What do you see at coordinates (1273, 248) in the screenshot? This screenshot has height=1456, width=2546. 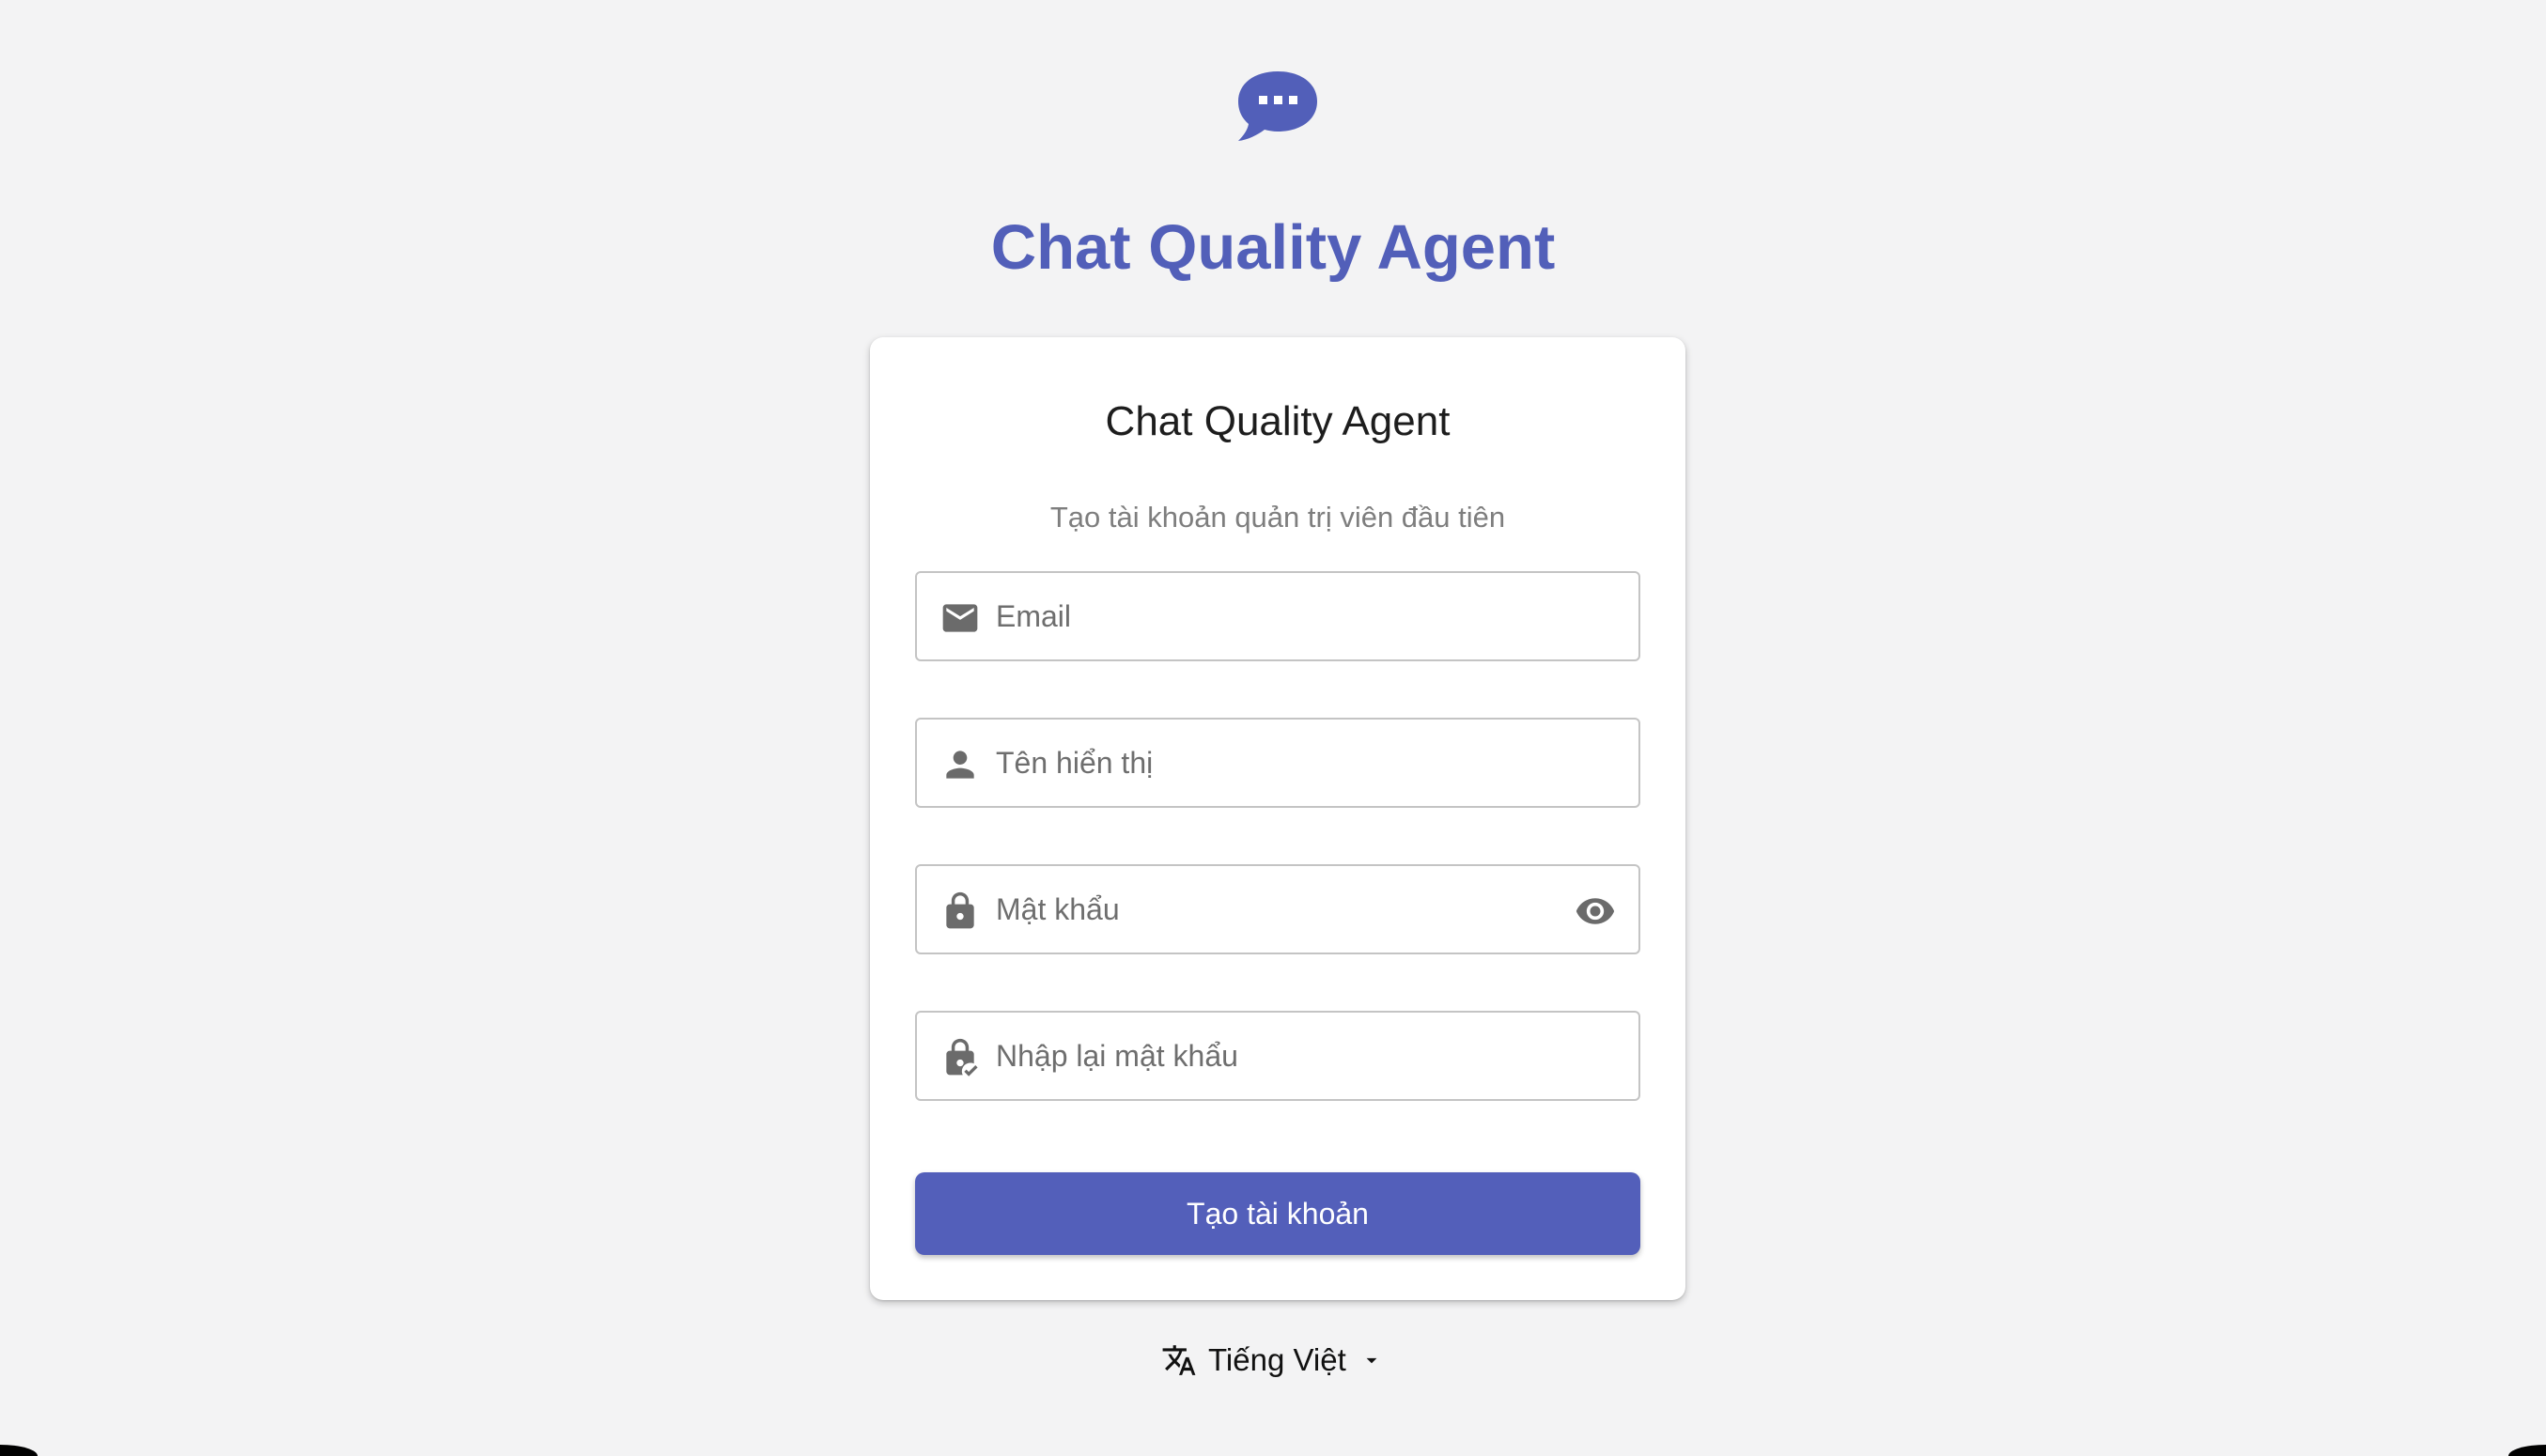 I see `app-title: Chat Quality Agent` at bounding box center [1273, 248].